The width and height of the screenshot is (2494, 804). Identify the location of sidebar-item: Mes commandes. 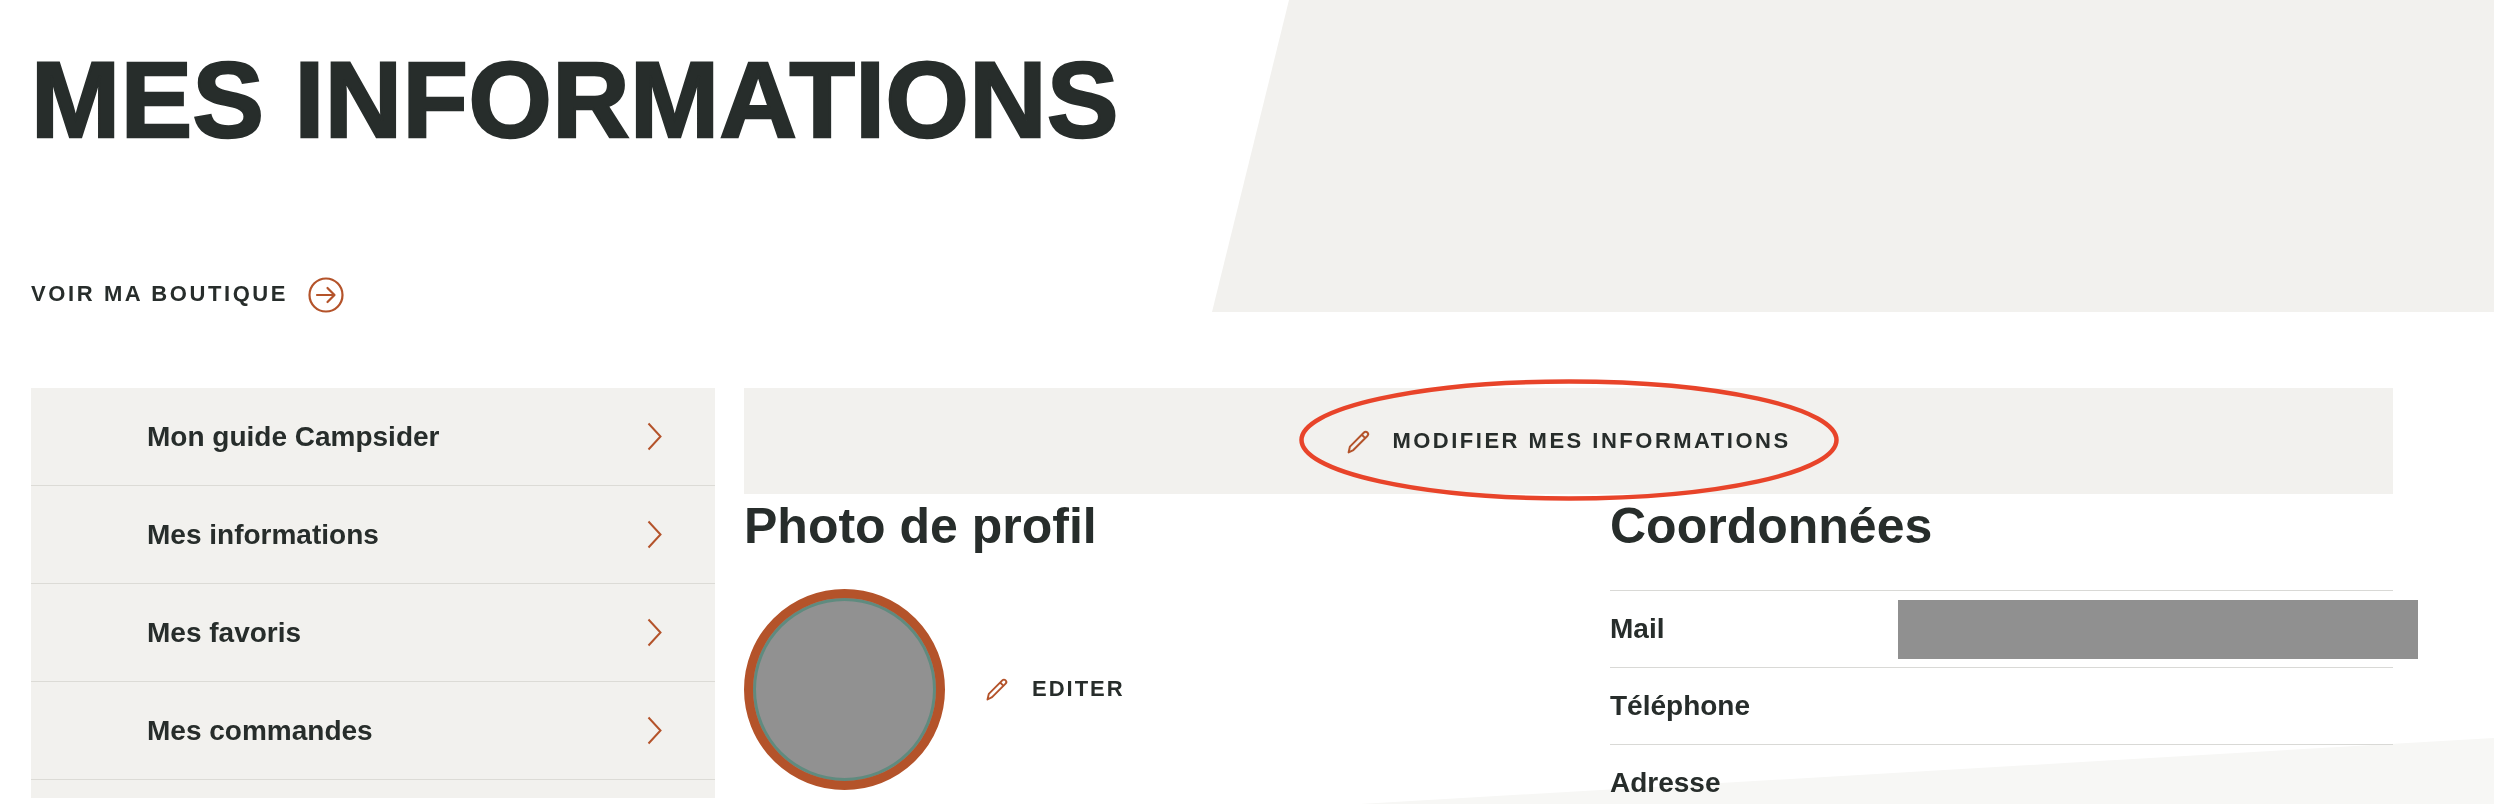
(373, 731).